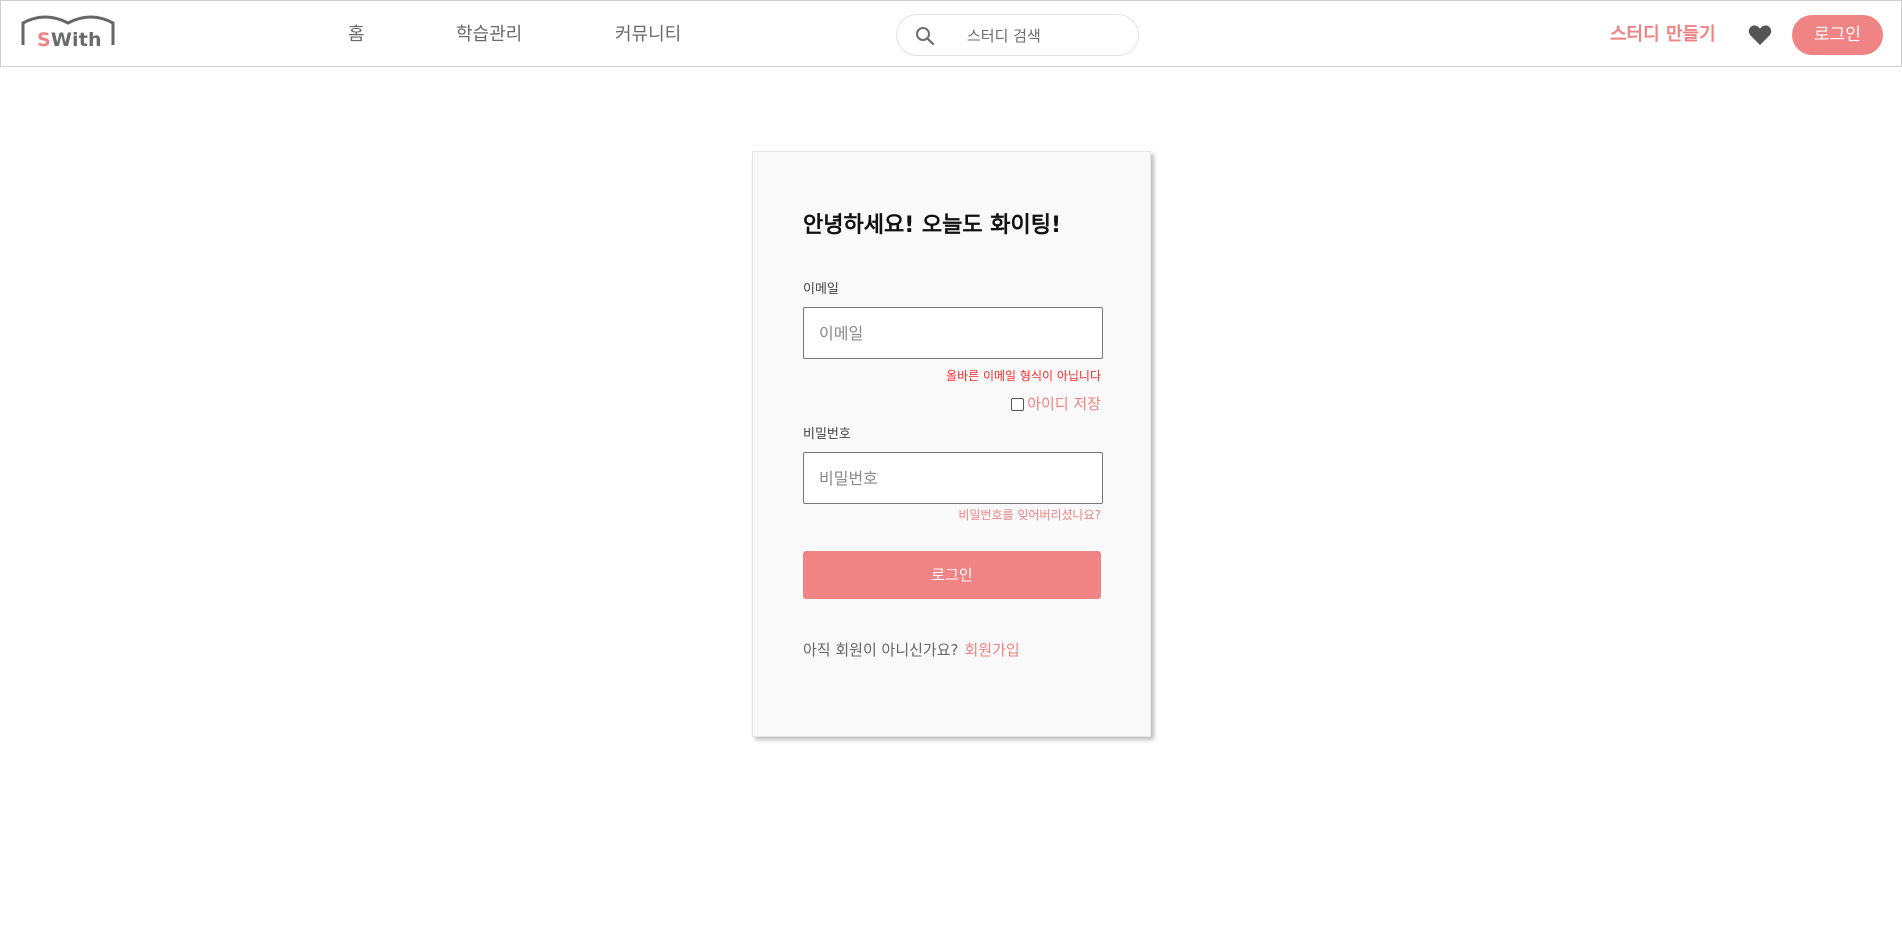 Image resolution: width=1902 pixels, height=937 pixels. Describe the element at coordinates (1760, 35) in the screenshot. I see `heart-icon` at that location.